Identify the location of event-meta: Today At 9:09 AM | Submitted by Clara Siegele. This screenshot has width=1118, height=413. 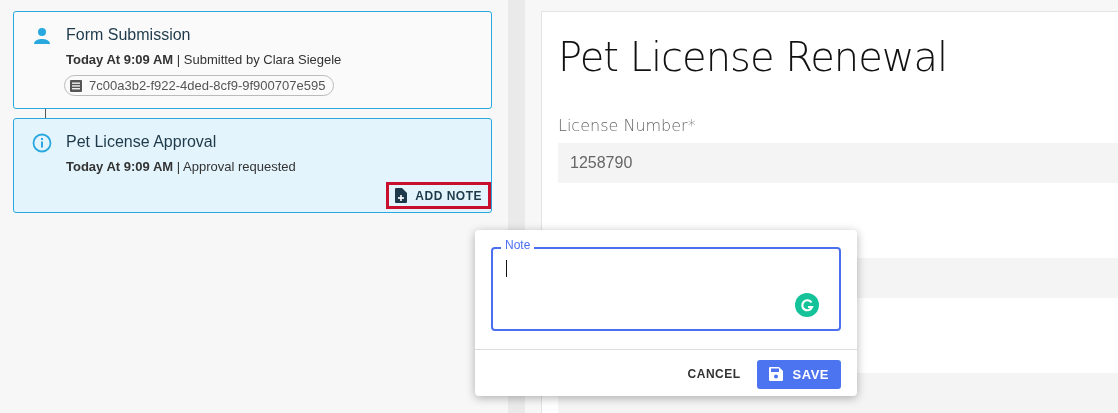
(204, 59).